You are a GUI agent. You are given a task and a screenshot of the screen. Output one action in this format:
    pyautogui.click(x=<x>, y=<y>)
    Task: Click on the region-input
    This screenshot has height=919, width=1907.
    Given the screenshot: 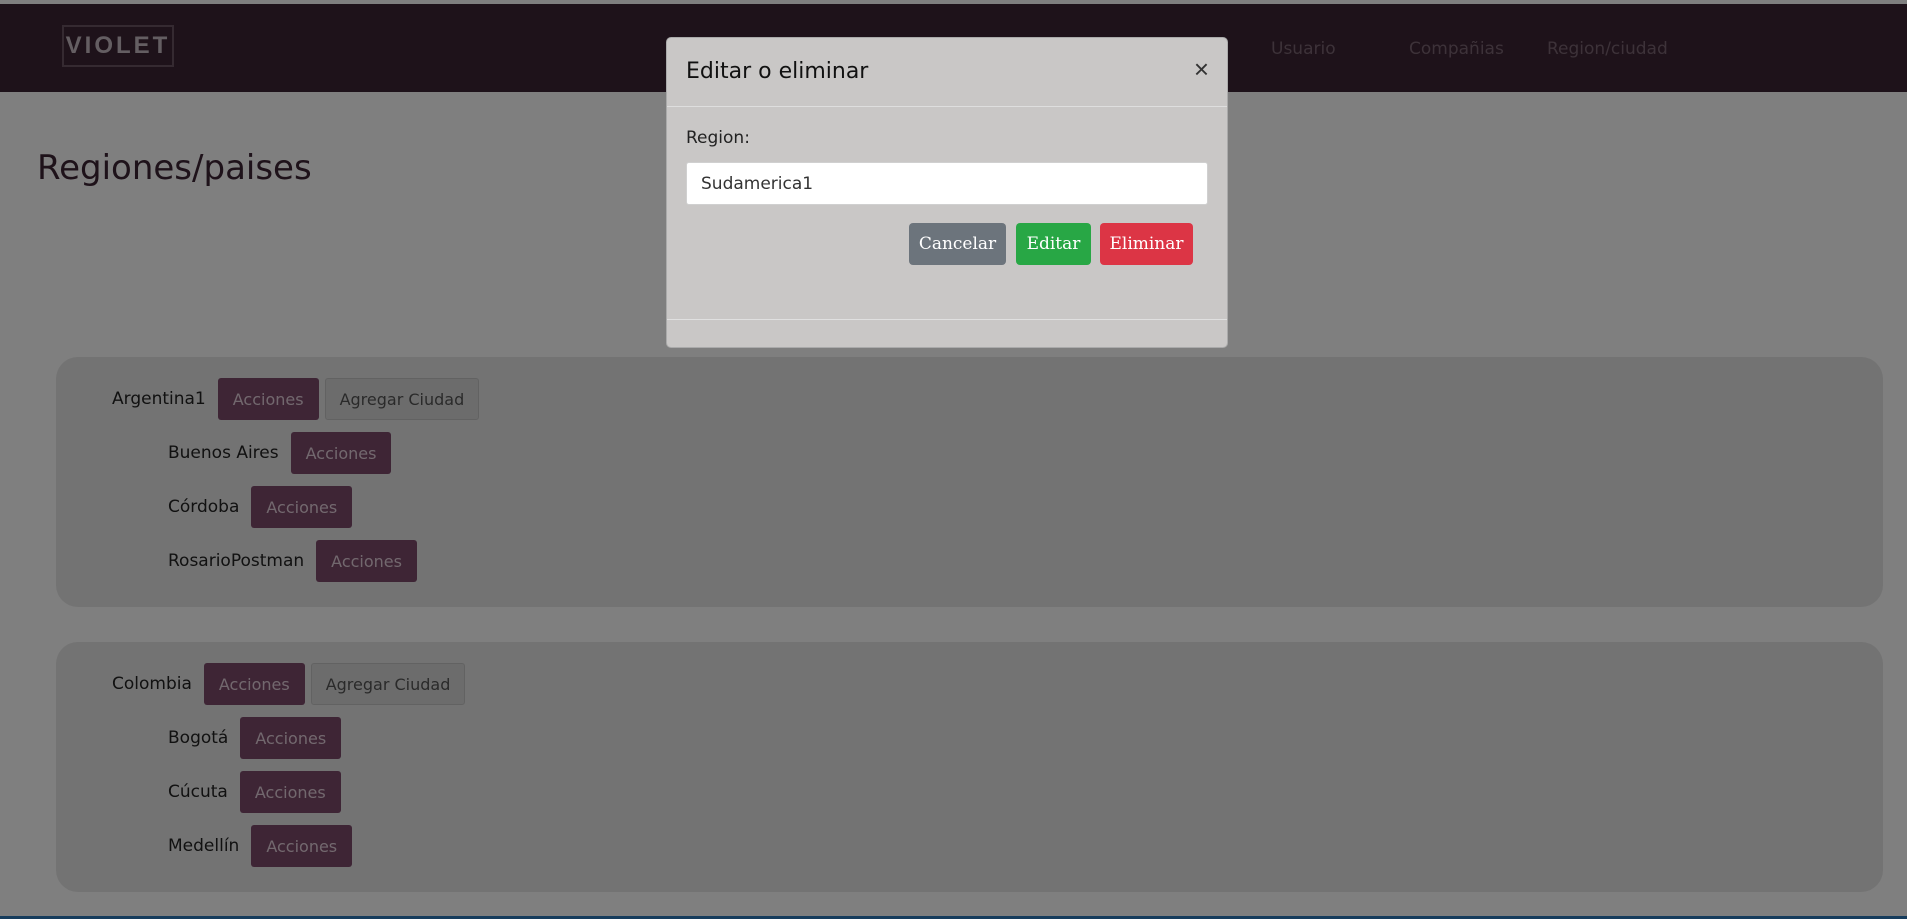 What is the action you would take?
    pyautogui.click(x=947, y=183)
    